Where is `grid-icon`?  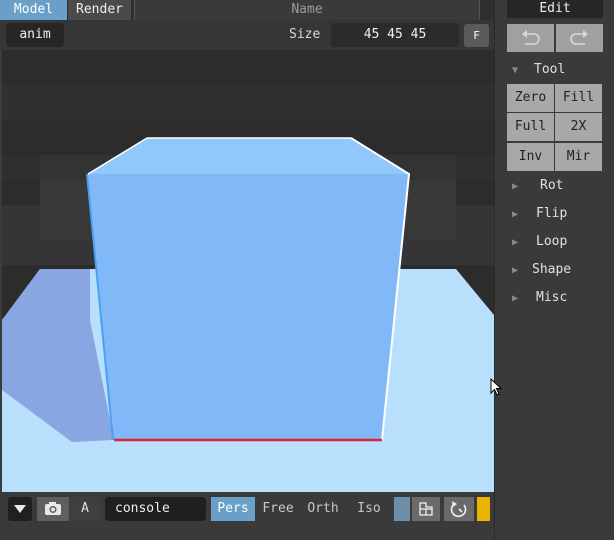 grid-icon is located at coordinates (426, 509).